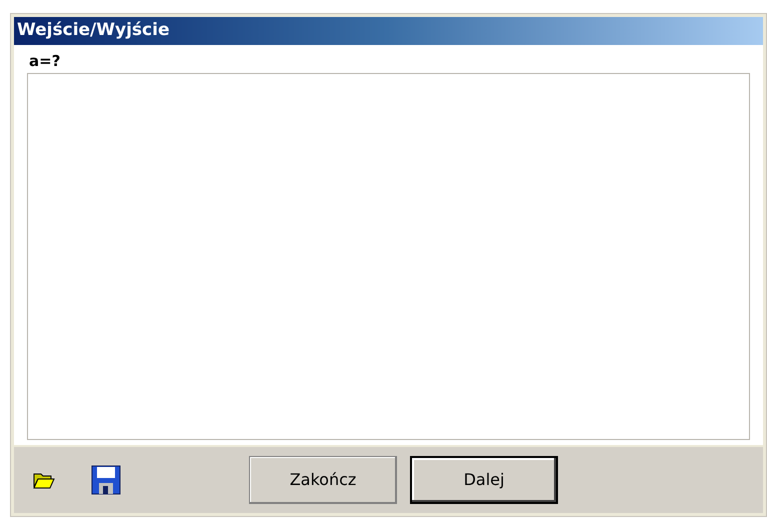 The height and width of the screenshot is (521, 767). What do you see at coordinates (323, 480) in the screenshot?
I see `dialog-button: Zakończ` at bounding box center [323, 480].